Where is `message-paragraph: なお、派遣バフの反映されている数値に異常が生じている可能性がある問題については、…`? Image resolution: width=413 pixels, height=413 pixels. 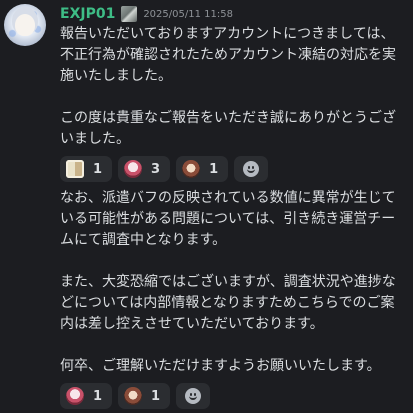 message-paragraph: なお、派遣バフの反映されている数値に異常が生じている可能性がある問題については、… is located at coordinates (228, 219).